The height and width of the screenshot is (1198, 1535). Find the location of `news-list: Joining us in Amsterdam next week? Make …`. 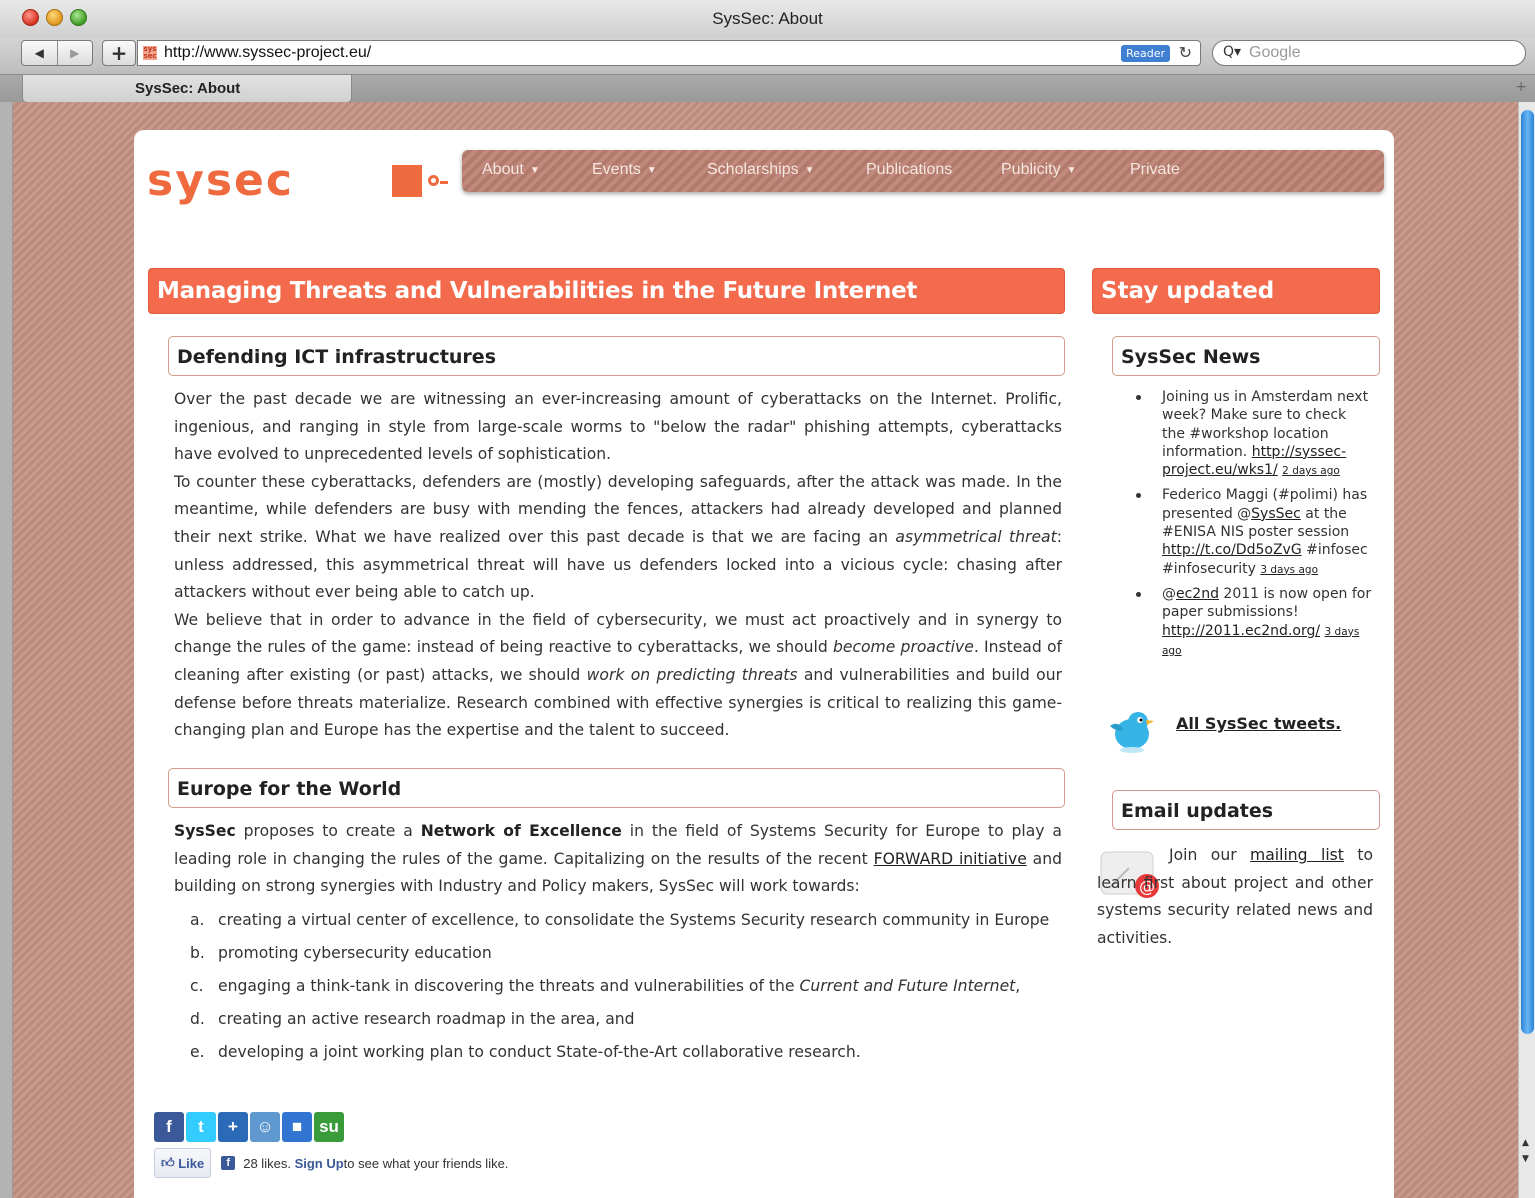

news-list: Joining us in Amsterdam next week? Make … is located at coordinates (1248, 527).